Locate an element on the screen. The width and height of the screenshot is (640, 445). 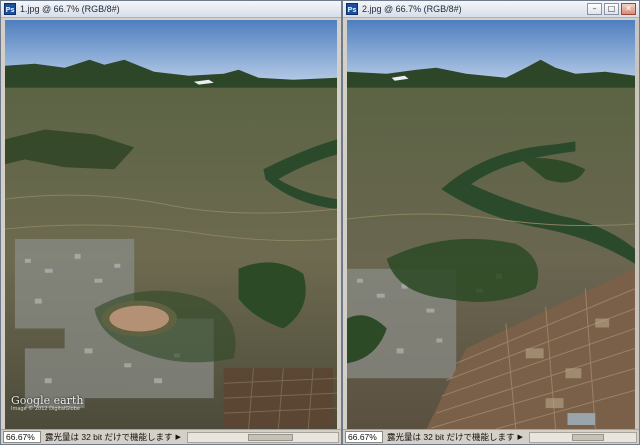
window-title: 2.jpg @ 66.7% (RGB/8#) is located at coordinates (412, 9).